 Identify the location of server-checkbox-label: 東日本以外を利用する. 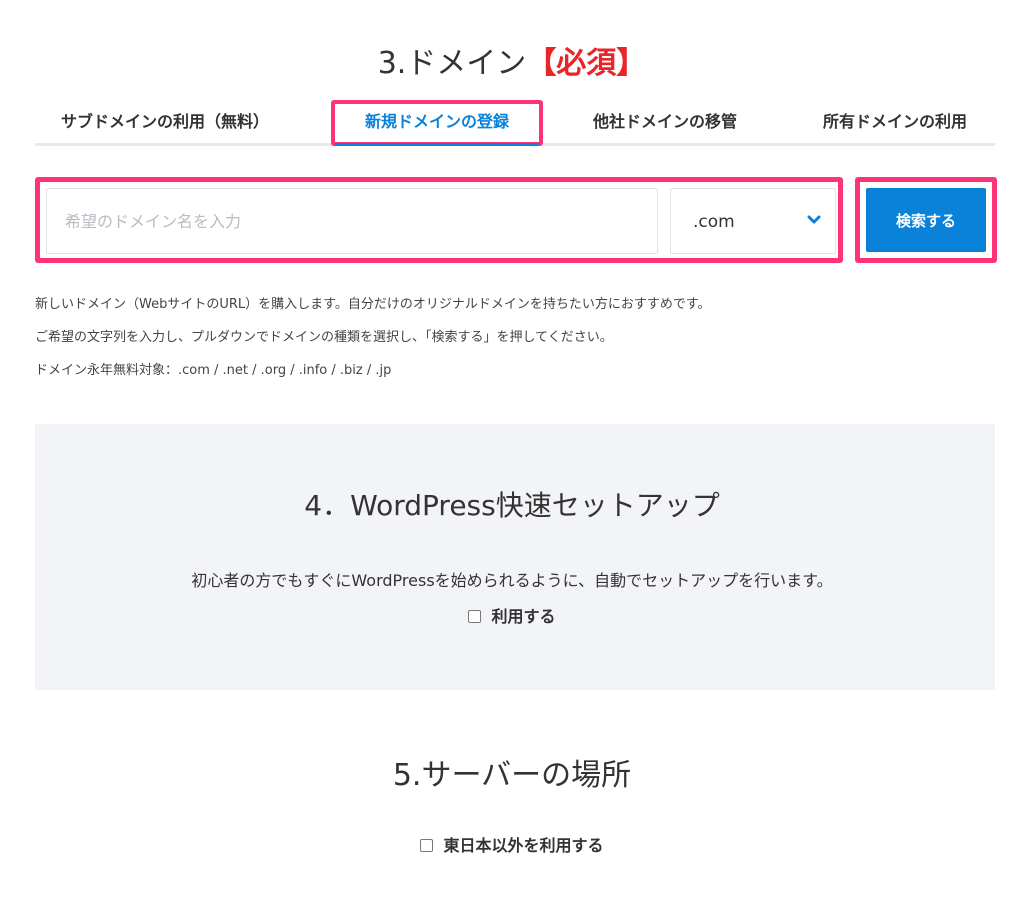
(512, 845).